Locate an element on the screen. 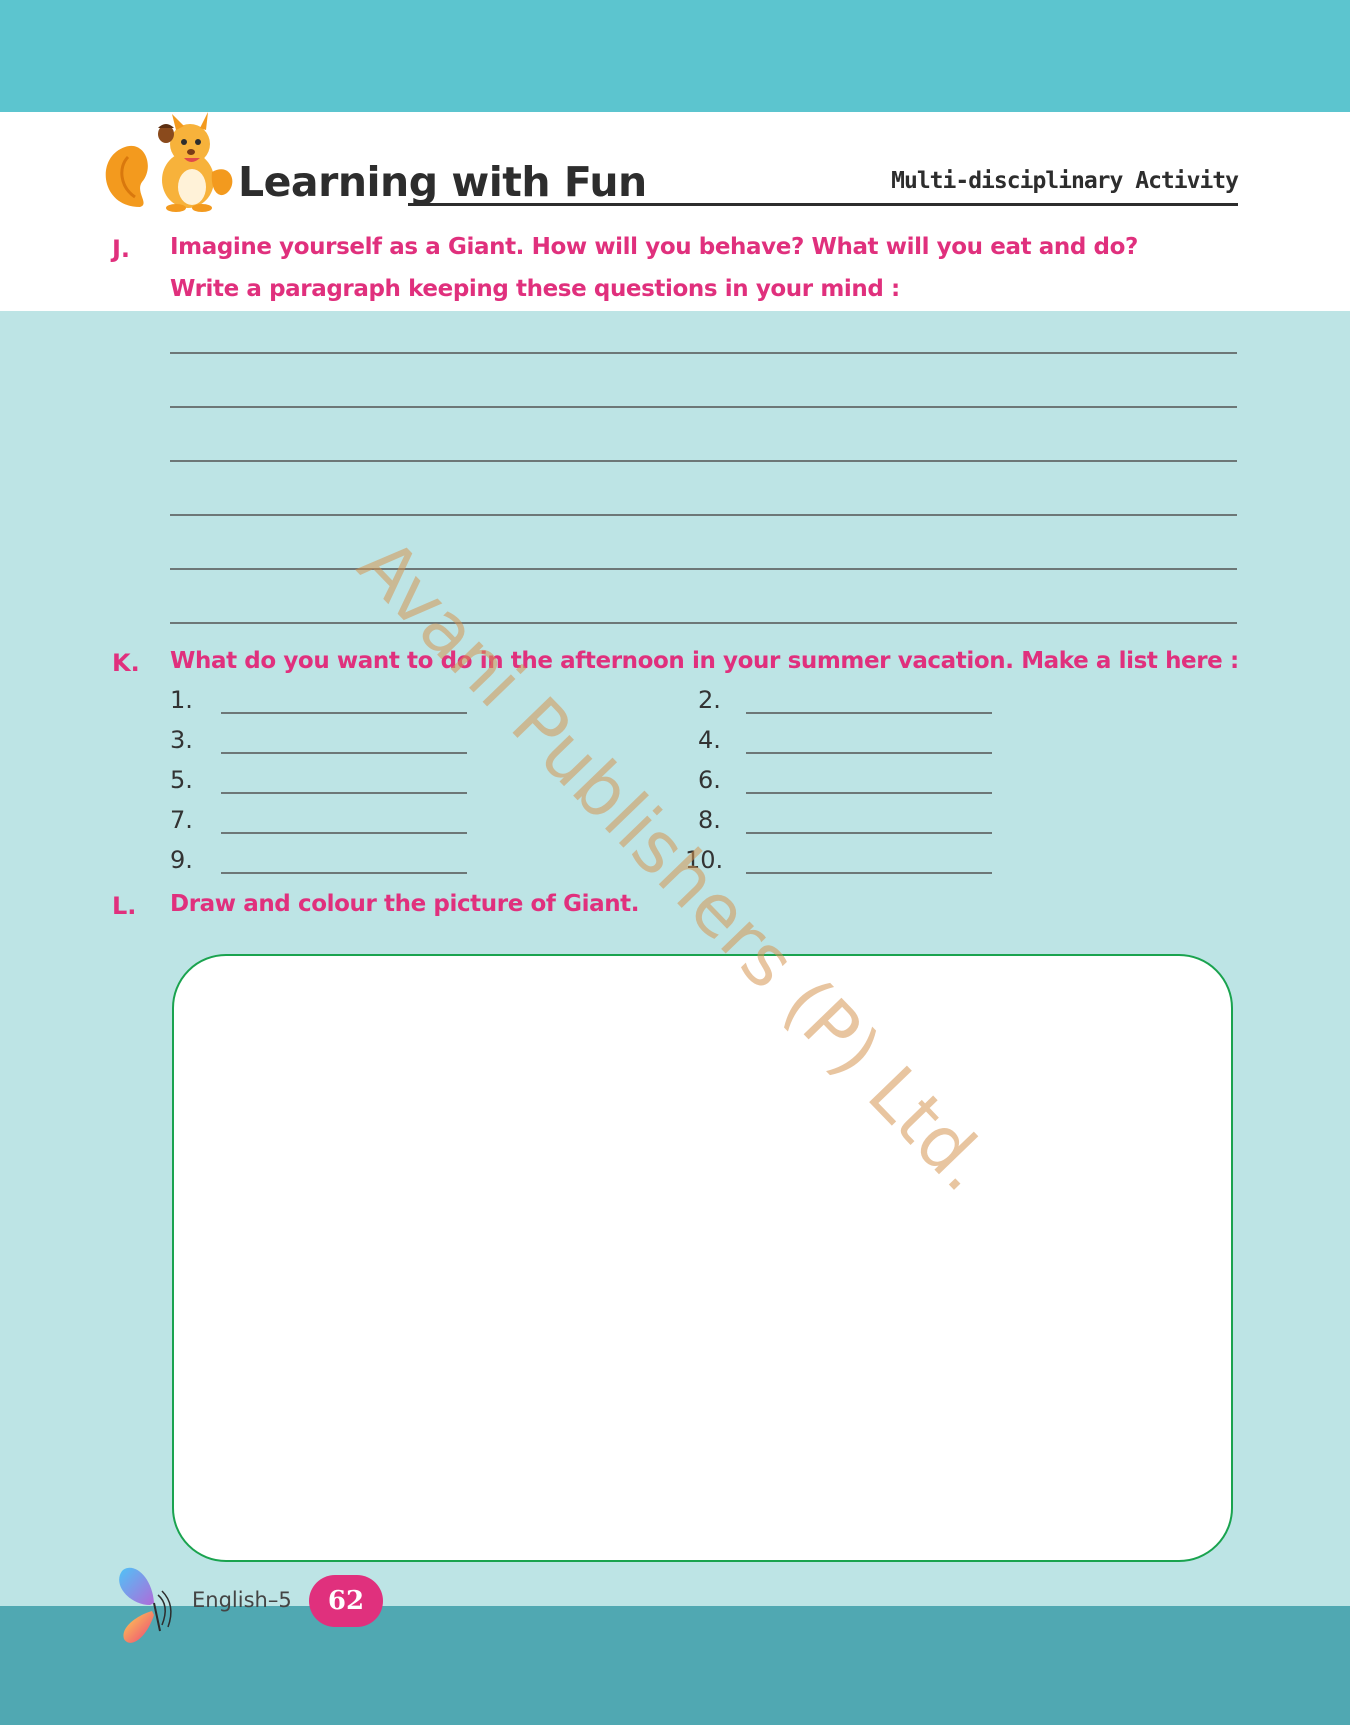  list-number: 5. is located at coordinates (181, 780).